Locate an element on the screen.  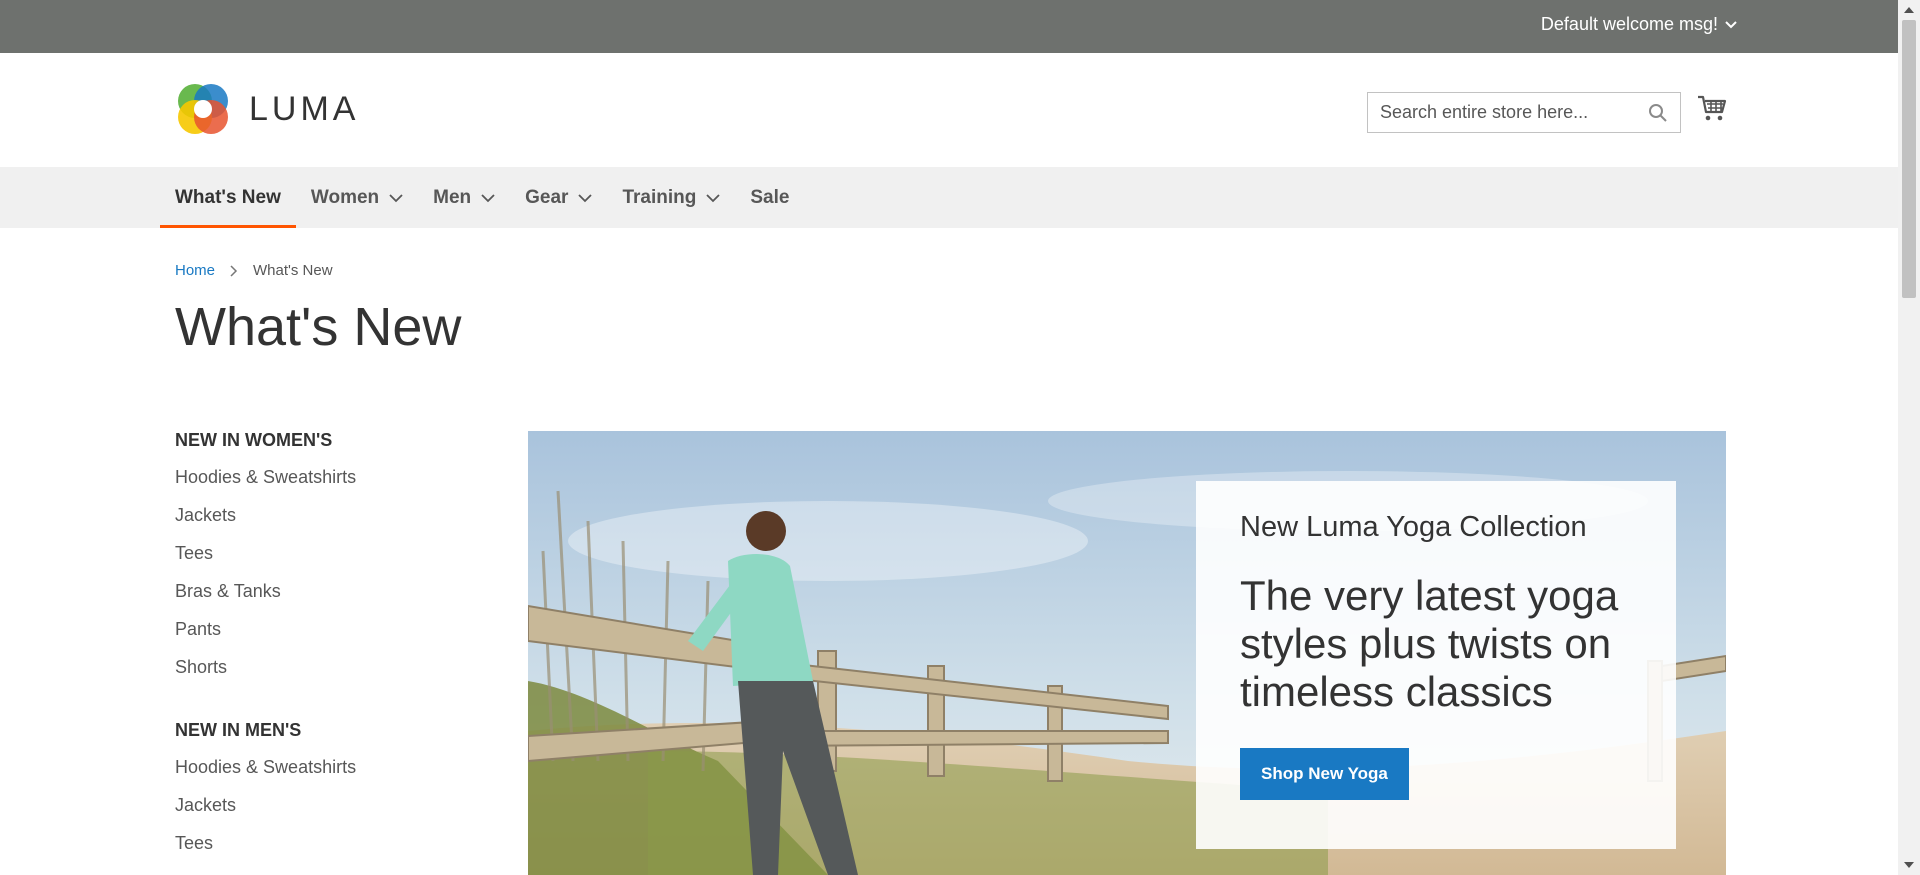
nav-item-label: Gear is located at coordinates (547, 197).